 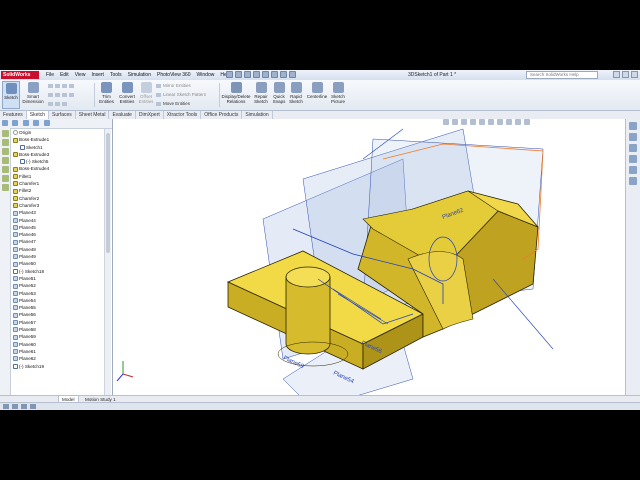 I want to click on sketch-button: Sketch, so click(x=11, y=95).